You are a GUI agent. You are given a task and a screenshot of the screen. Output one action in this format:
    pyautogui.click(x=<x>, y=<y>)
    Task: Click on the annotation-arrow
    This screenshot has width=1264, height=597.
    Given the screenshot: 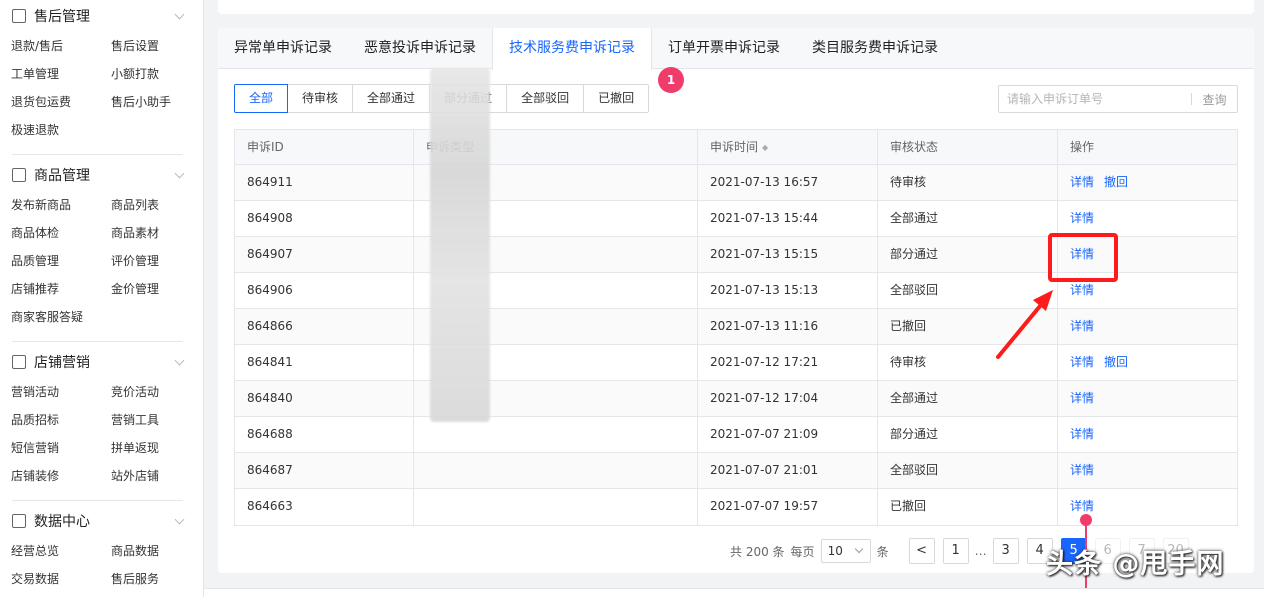 What is the action you would take?
    pyautogui.click(x=1024, y=324)
    